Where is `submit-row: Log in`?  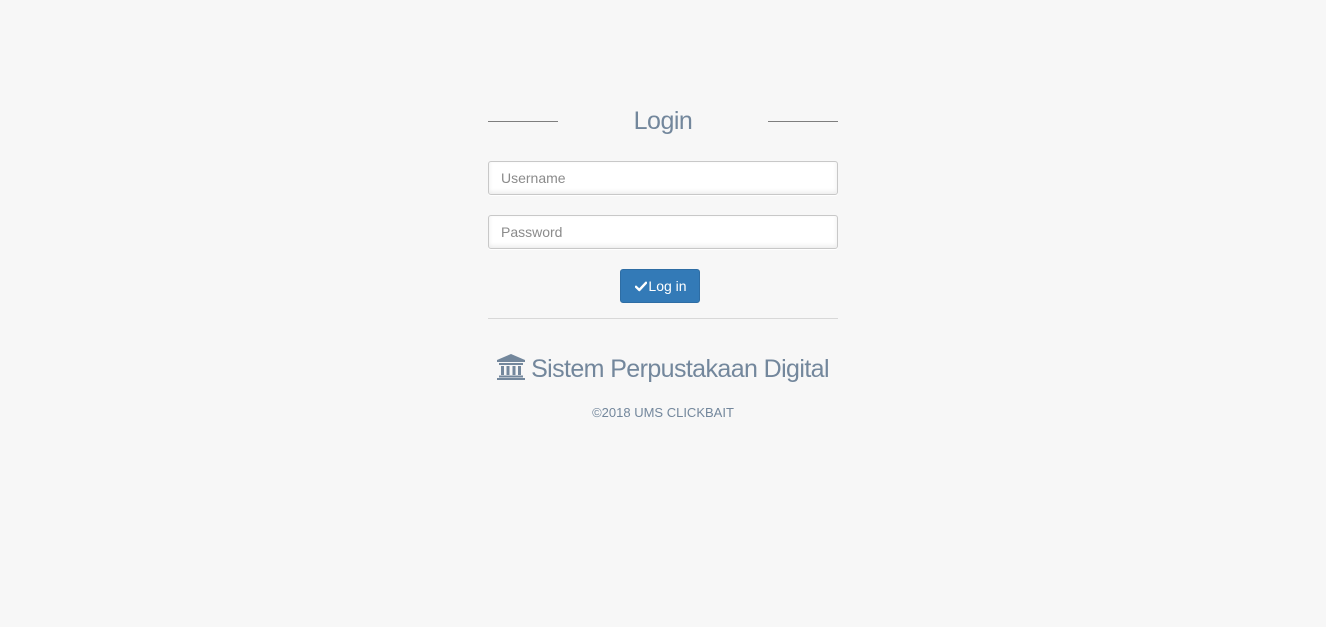 submit-row: Log in is located at coordinates (663, 286).